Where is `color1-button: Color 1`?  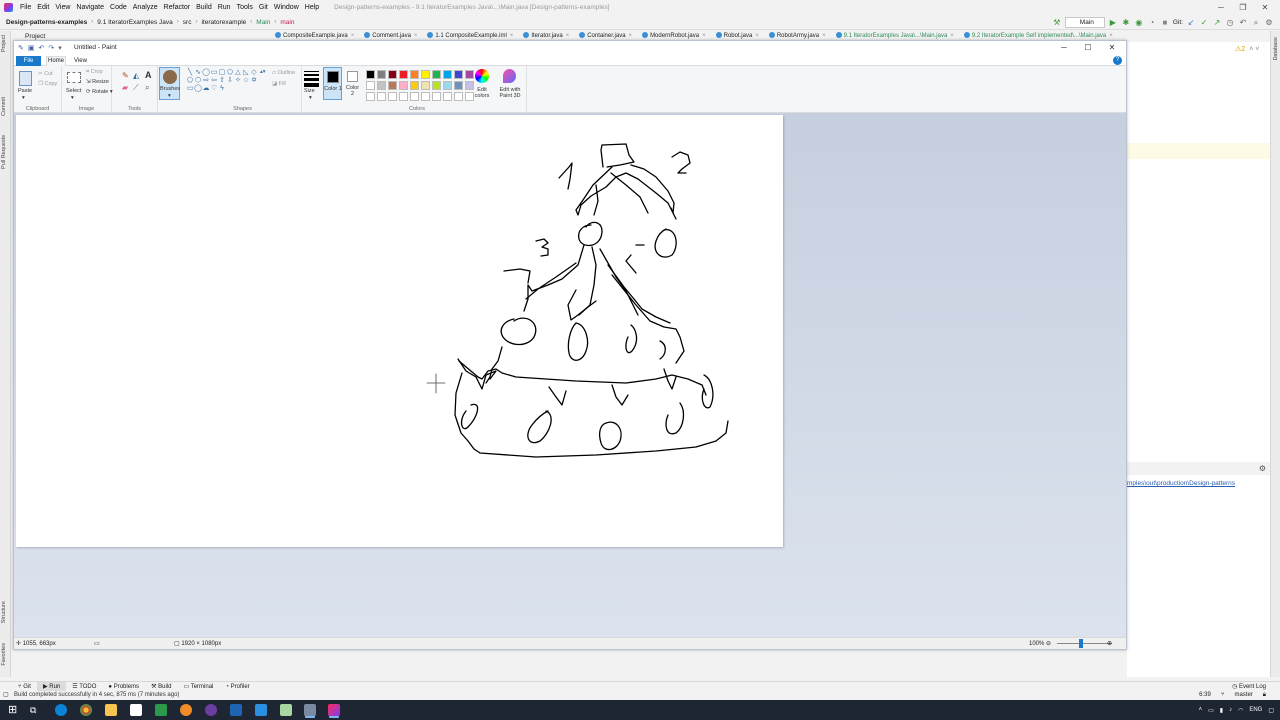 color1-button: Color 1 is located at coordinates (332, 83).